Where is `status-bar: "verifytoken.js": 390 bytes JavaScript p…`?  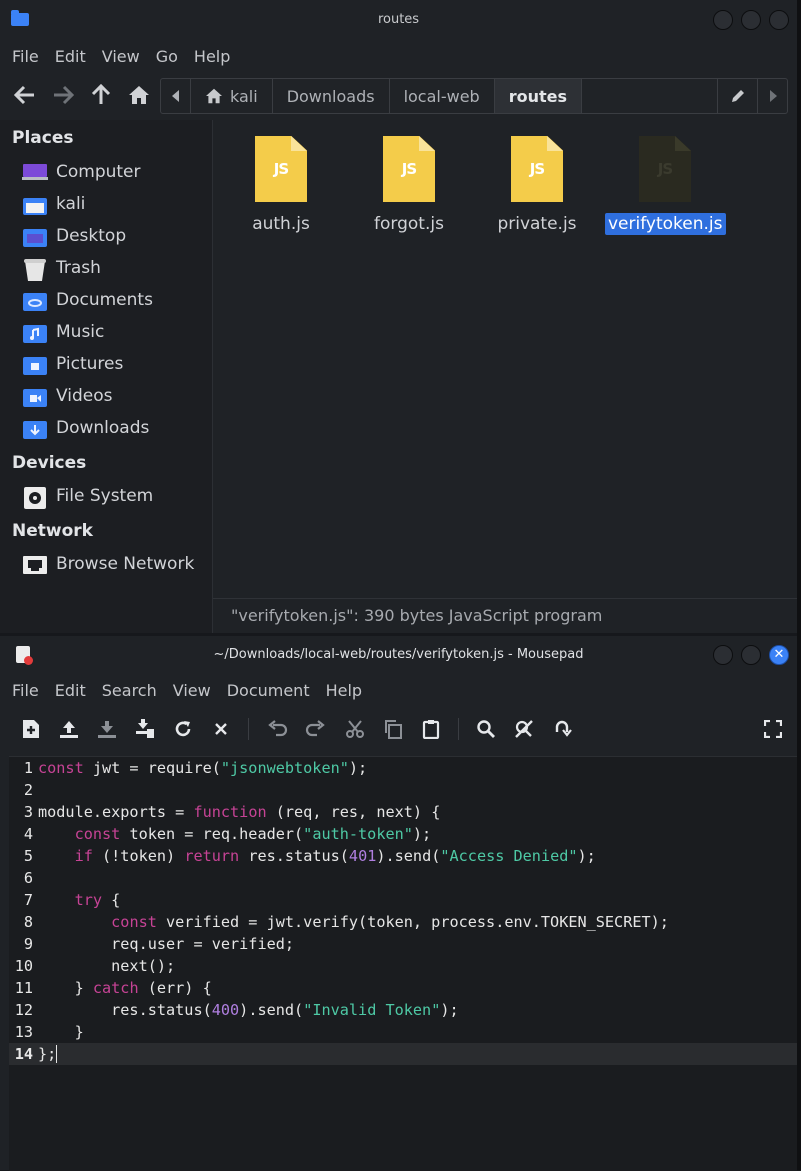
status-bar: "verifytoken.js": 390 bytes JavaScript p… is located at coordinates (505, 615).